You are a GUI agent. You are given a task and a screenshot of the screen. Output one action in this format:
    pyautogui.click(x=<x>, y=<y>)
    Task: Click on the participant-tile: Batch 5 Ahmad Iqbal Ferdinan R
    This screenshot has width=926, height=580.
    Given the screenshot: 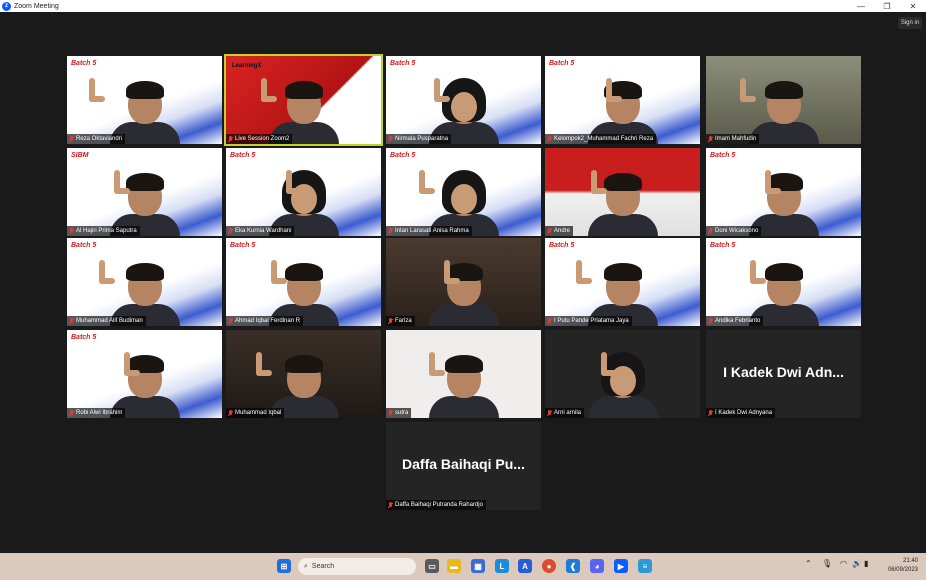 What is the action you would take?
    pyautogui.click(x=303, y=282)
    